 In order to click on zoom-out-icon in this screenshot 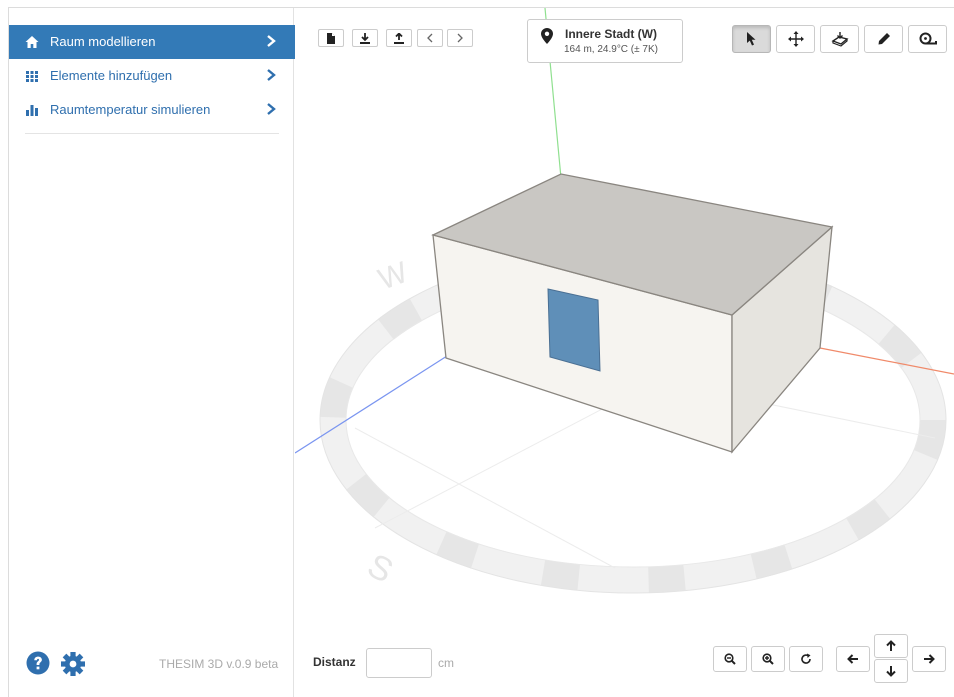, I will do `click(730, 659)`.